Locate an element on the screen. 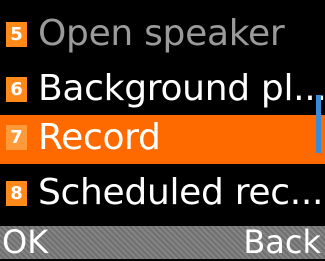 The width and height of the screenshot is (325, 261). menu-number-badge: 8 is located at coordinates (16, 193).